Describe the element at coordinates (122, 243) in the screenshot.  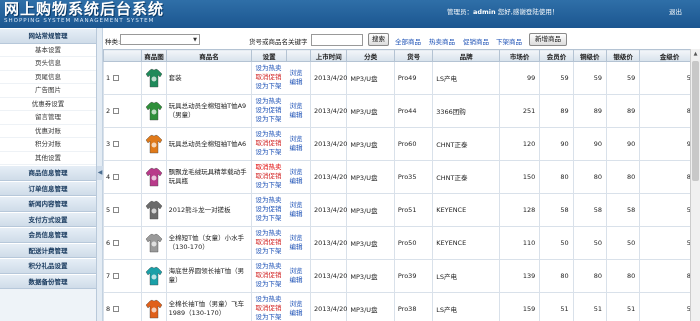
I see `row-index-cell: 6` at that location.